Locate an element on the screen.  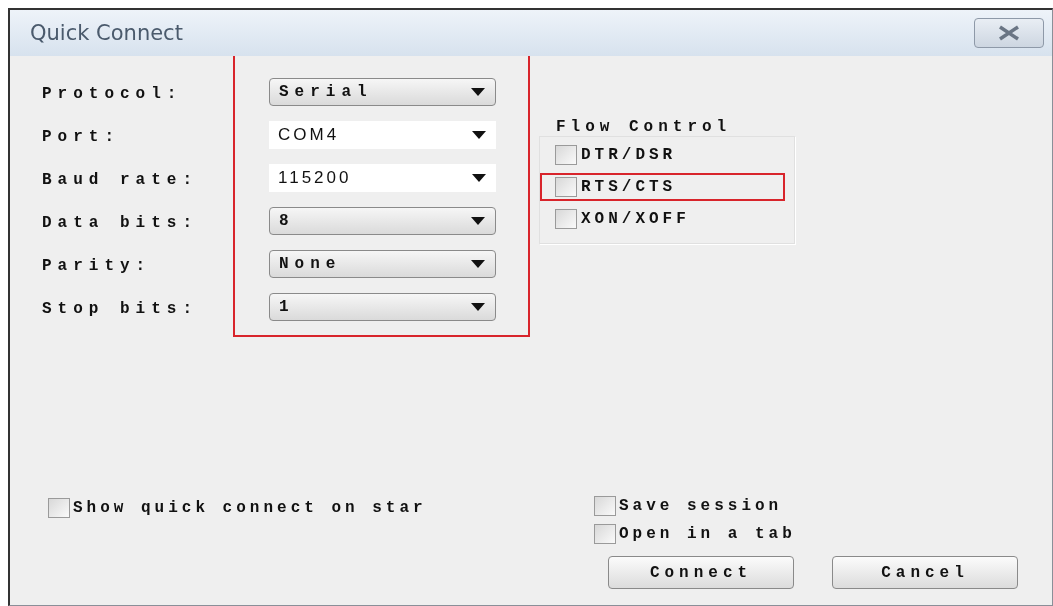
window-title: Quick Connect is located at coordinates (106, 33).